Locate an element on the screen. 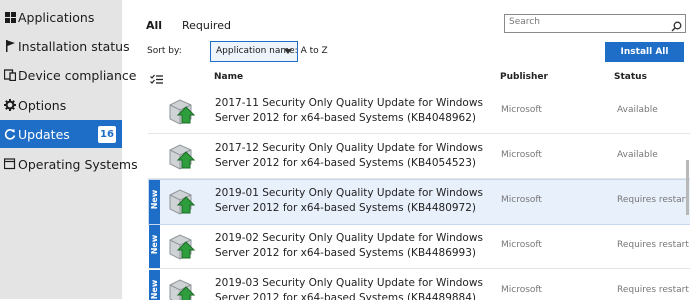 This screenshot has height=301, width=690. sidebar-item-label: Options is located at coordinates (42, 105).